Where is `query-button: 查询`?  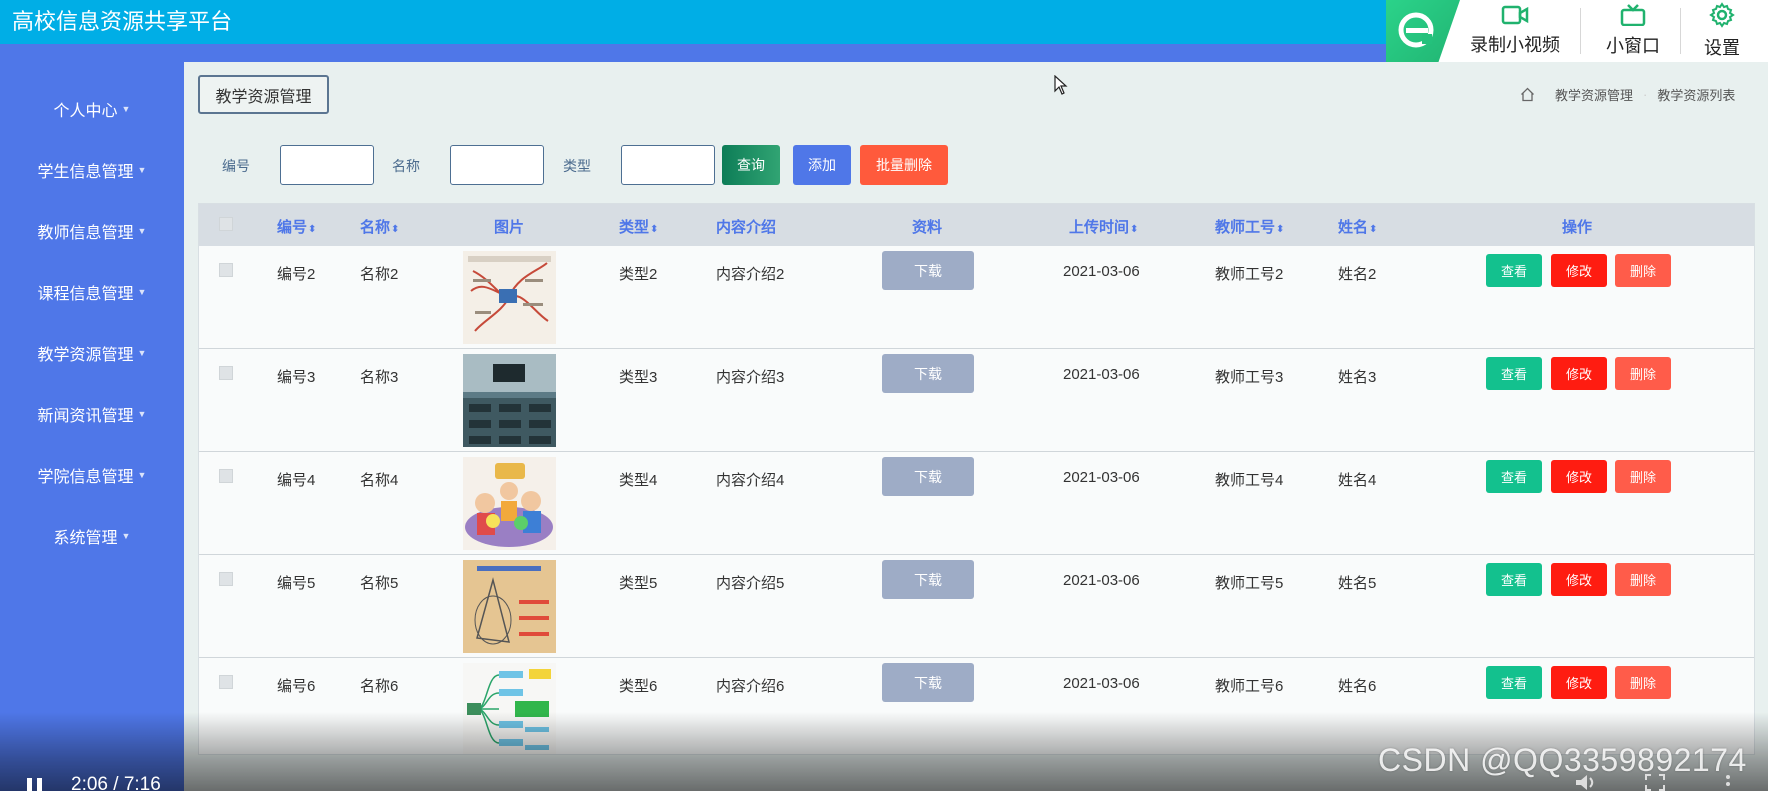
query-button: 查询 is located at coordinates (751, 165).